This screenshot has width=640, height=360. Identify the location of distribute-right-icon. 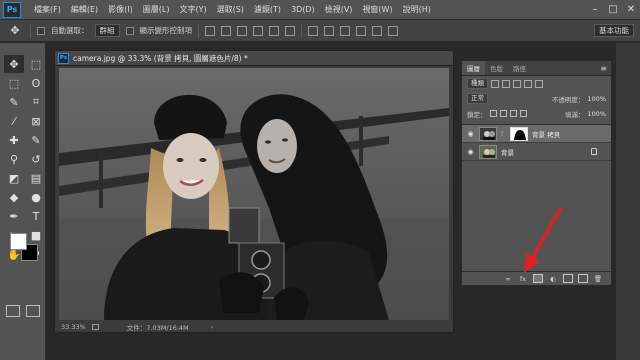
(393, 30).